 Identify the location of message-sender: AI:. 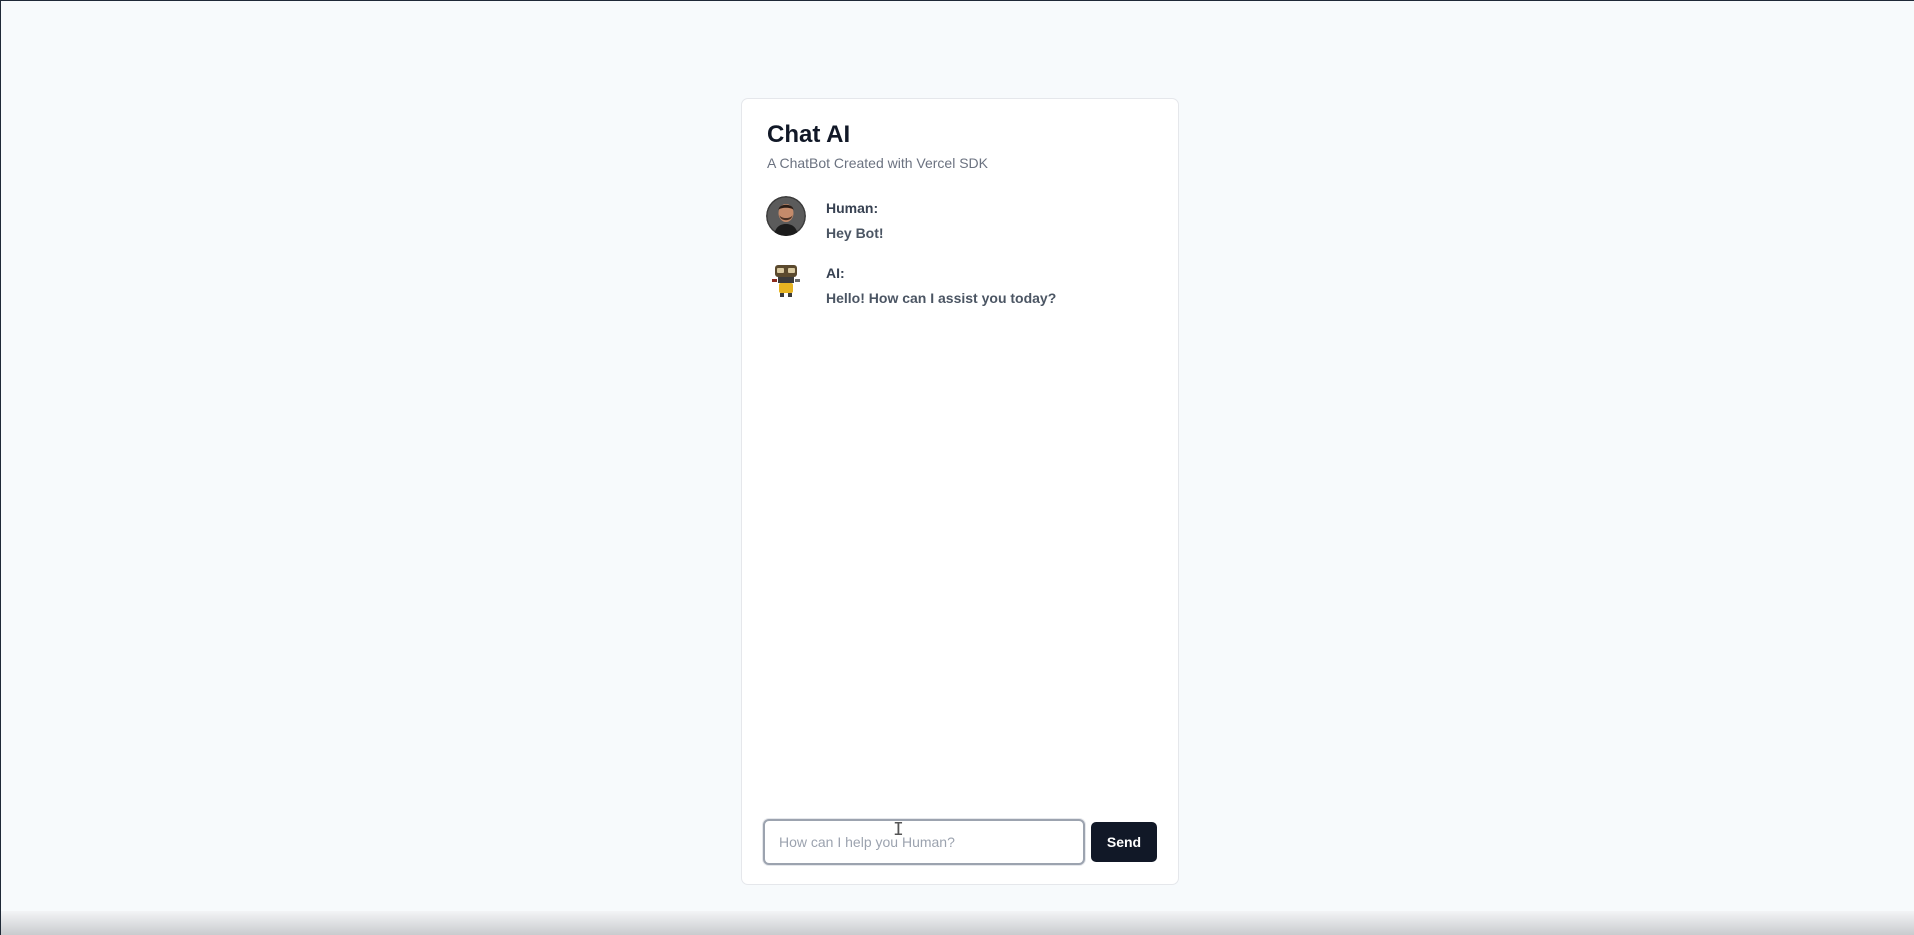
(835, 273).